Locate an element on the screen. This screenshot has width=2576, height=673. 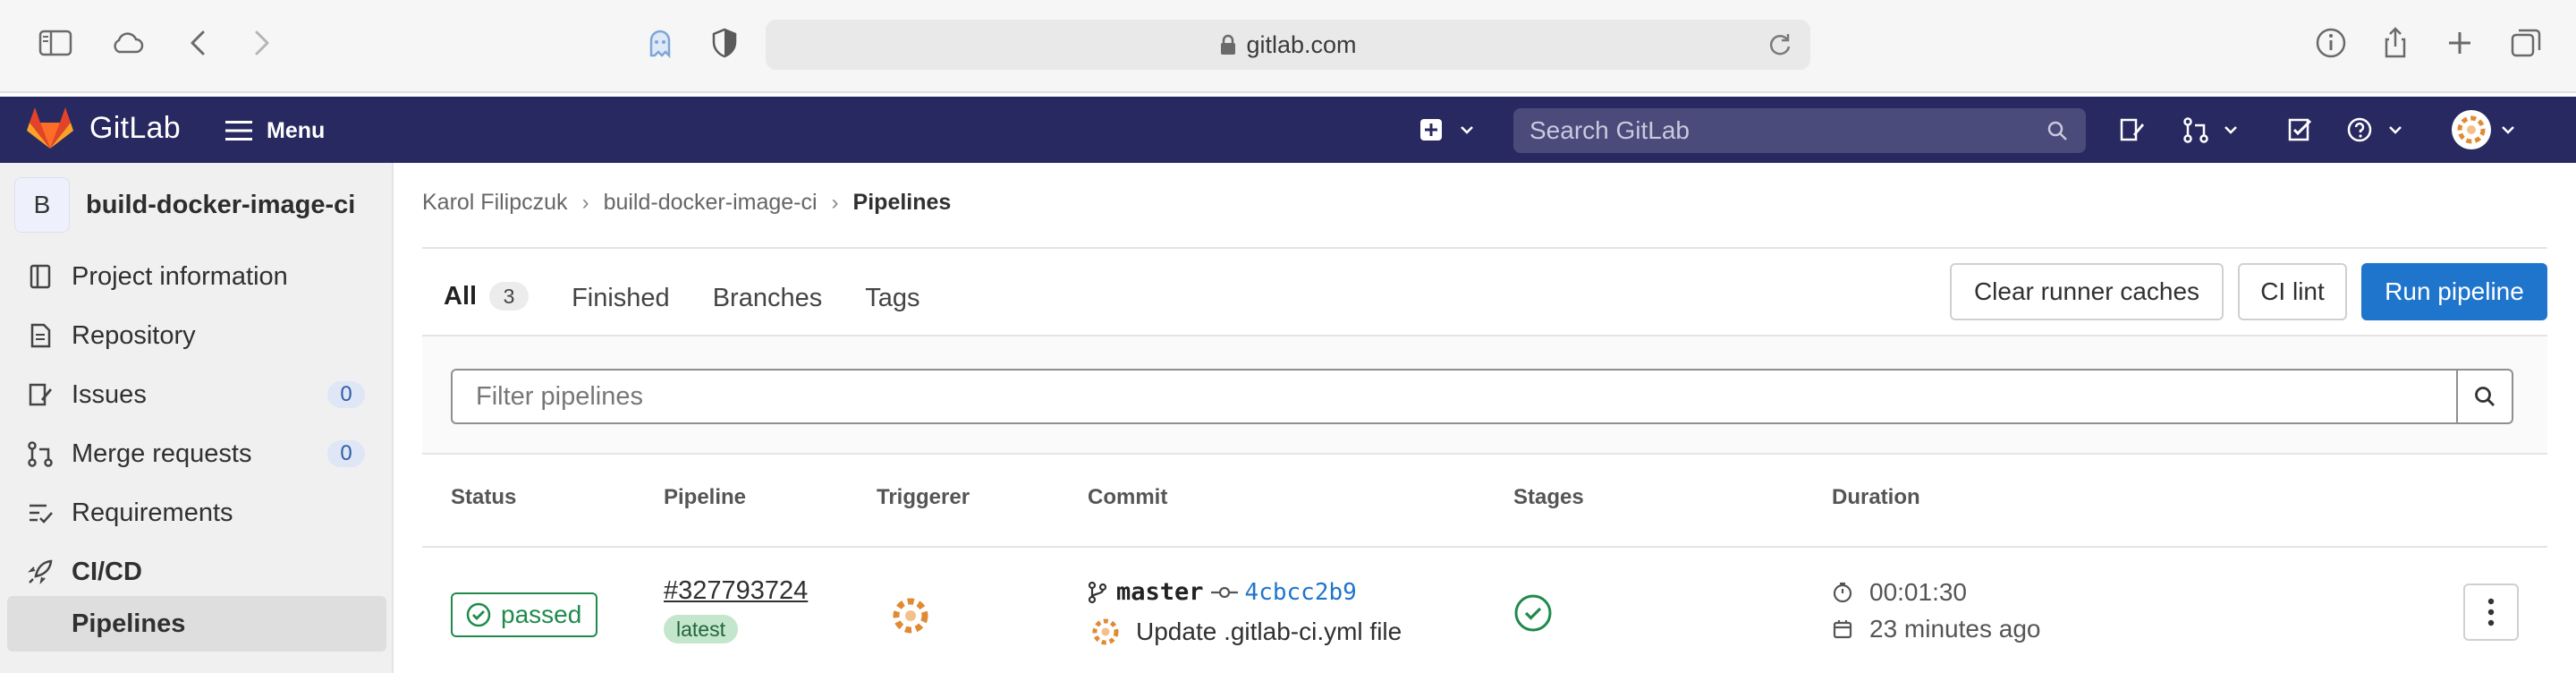
tab-tags: Tags is located at coordinates (892, 298).